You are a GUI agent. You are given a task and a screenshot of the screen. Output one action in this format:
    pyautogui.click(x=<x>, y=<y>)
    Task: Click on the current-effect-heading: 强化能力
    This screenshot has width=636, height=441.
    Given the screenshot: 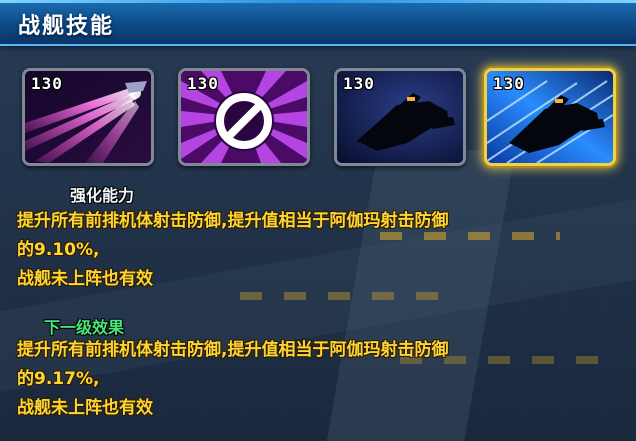 What is the action you would take?
    pyautogui.click(x=102, y=195)
    